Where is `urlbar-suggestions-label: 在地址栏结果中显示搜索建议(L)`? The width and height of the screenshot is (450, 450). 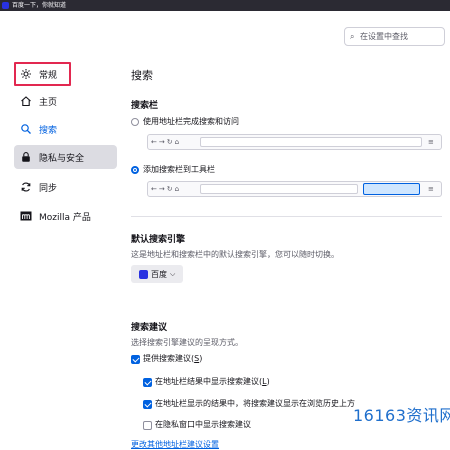
urlbar-suggestions-label: 在地址栏结果中显示搜索建议(L) is located at coordinates (212, 381).